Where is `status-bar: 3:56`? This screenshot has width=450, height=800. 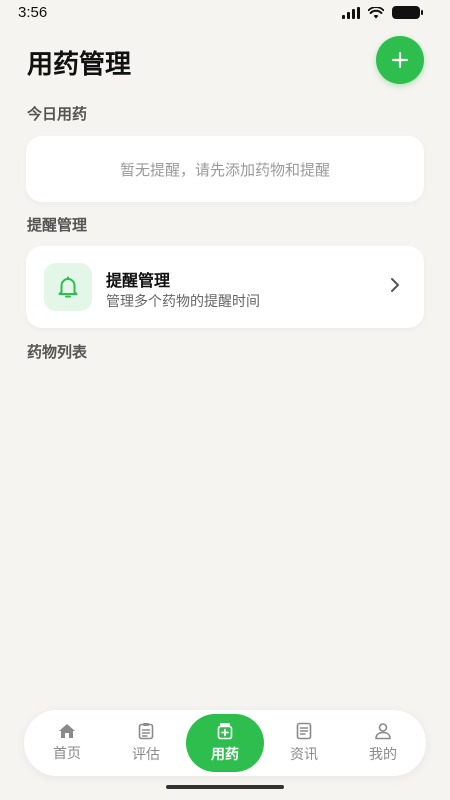
status-bar: 3:56 is located at coordinates (225, 13).